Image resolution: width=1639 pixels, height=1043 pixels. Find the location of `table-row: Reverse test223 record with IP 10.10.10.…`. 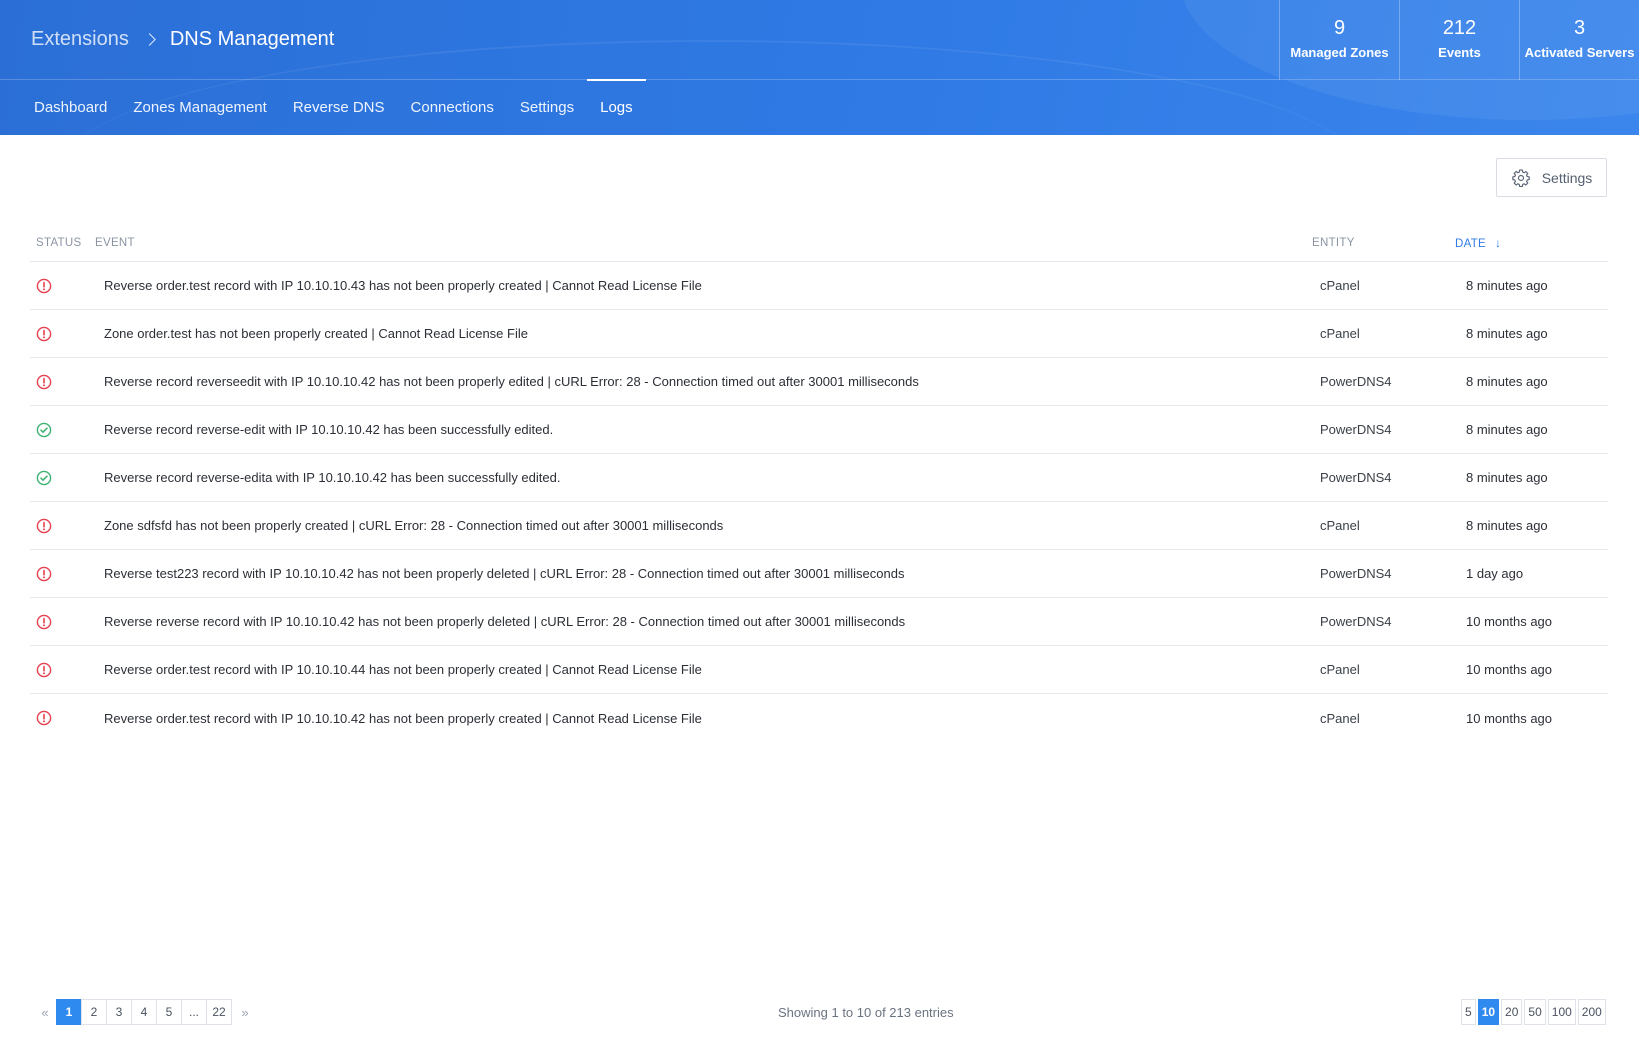

table-row: Reverse test223 record with IP 10.10.10.… is located at coordinates (819, 574).